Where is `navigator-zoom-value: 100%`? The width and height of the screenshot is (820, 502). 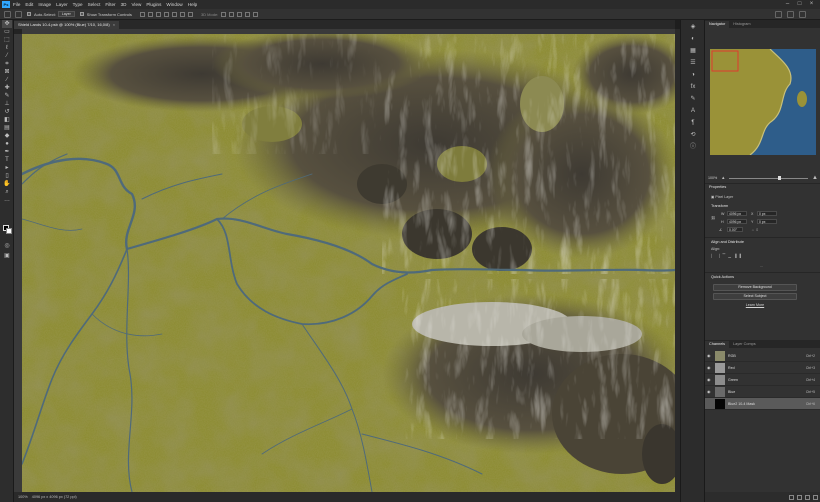
navigator-zoom-value: 100% is located at coordinates (715, 178).